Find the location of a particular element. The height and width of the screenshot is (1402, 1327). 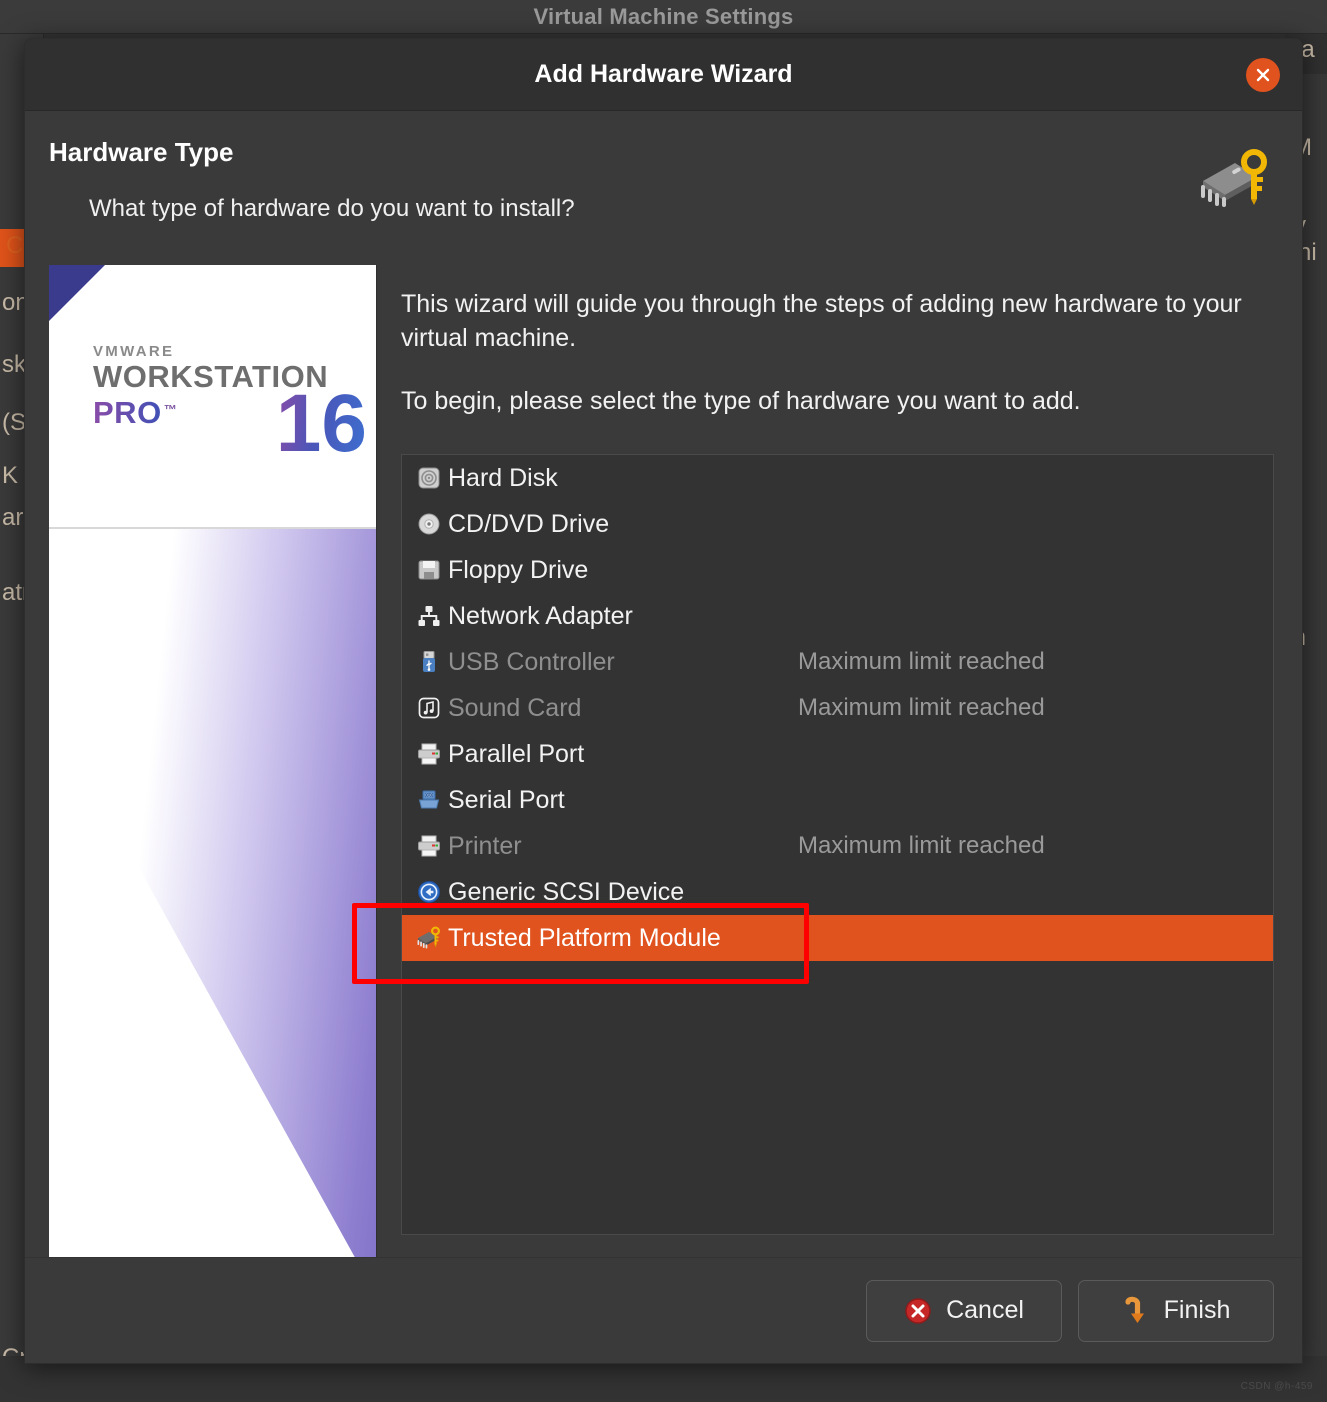

sound-card-icon is located at coordinates (429, 708).